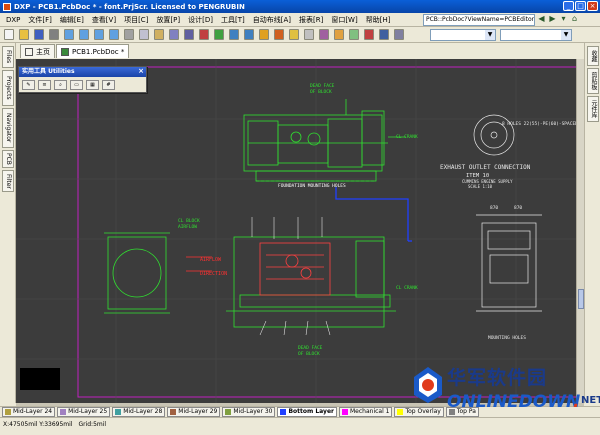  I want to click on tab-favorites: 收藏, so click(593, 56).